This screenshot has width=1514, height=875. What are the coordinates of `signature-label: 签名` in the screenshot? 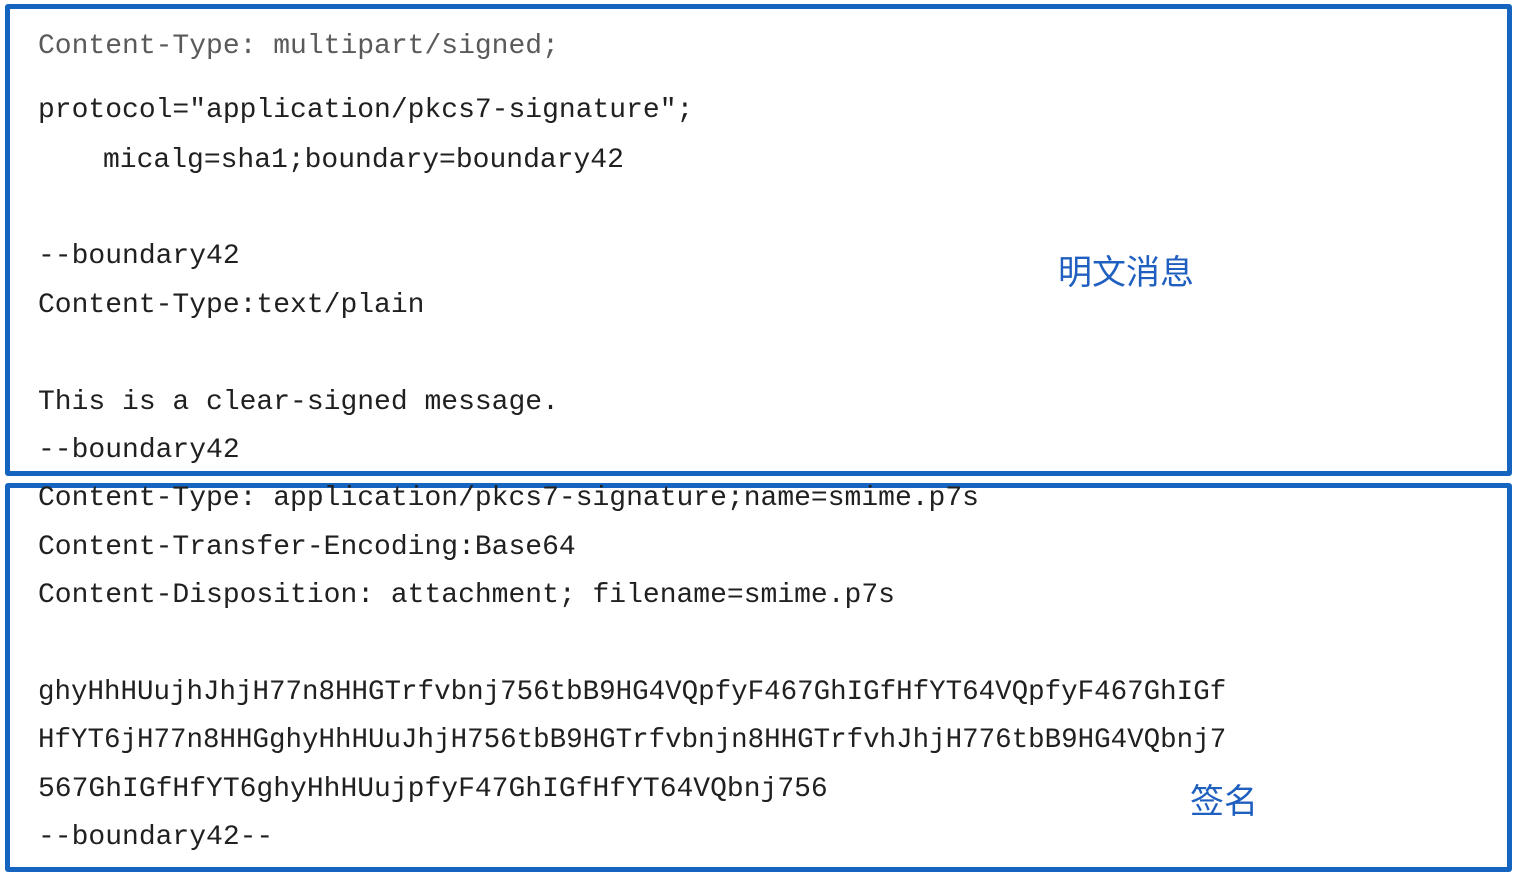 It's located at (1224, 802).